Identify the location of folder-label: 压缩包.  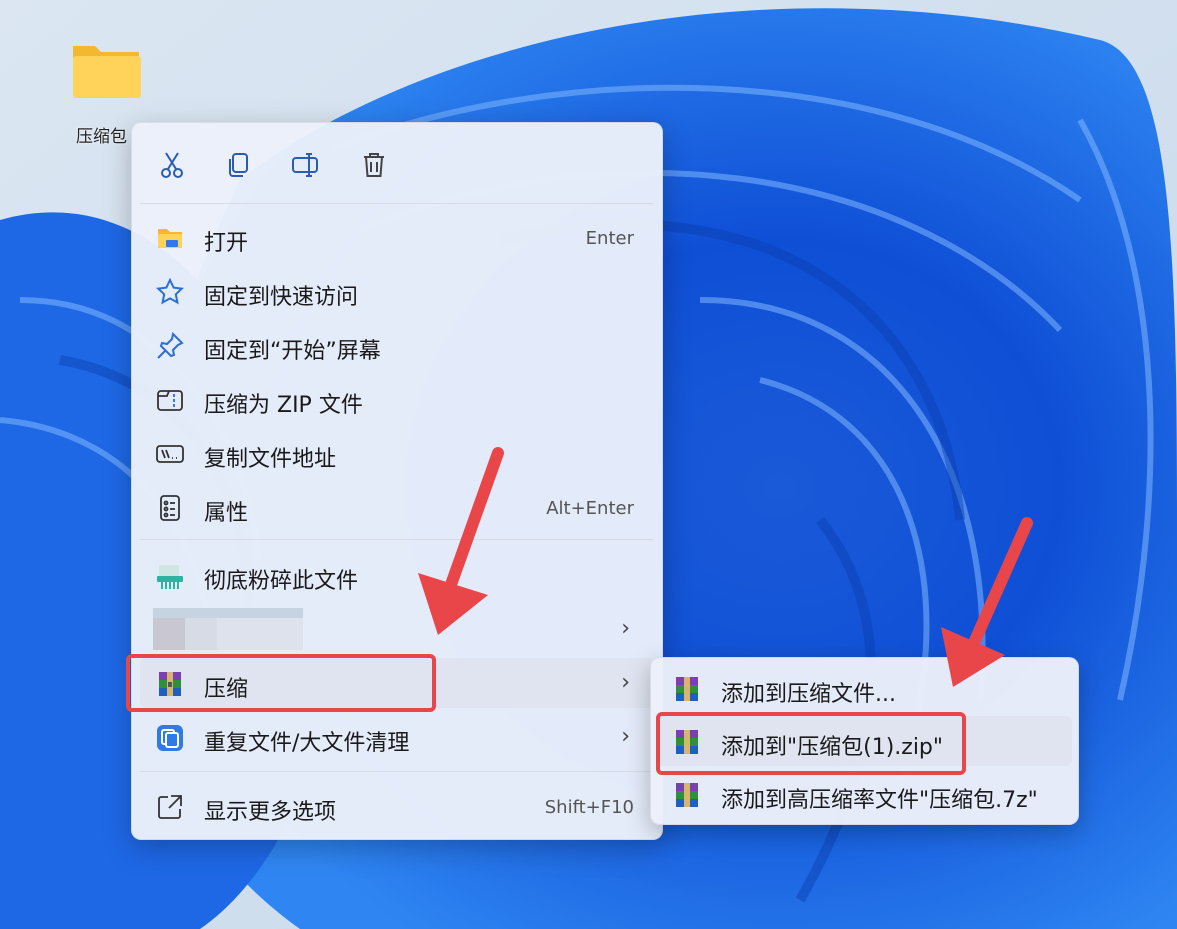
(101, 137).